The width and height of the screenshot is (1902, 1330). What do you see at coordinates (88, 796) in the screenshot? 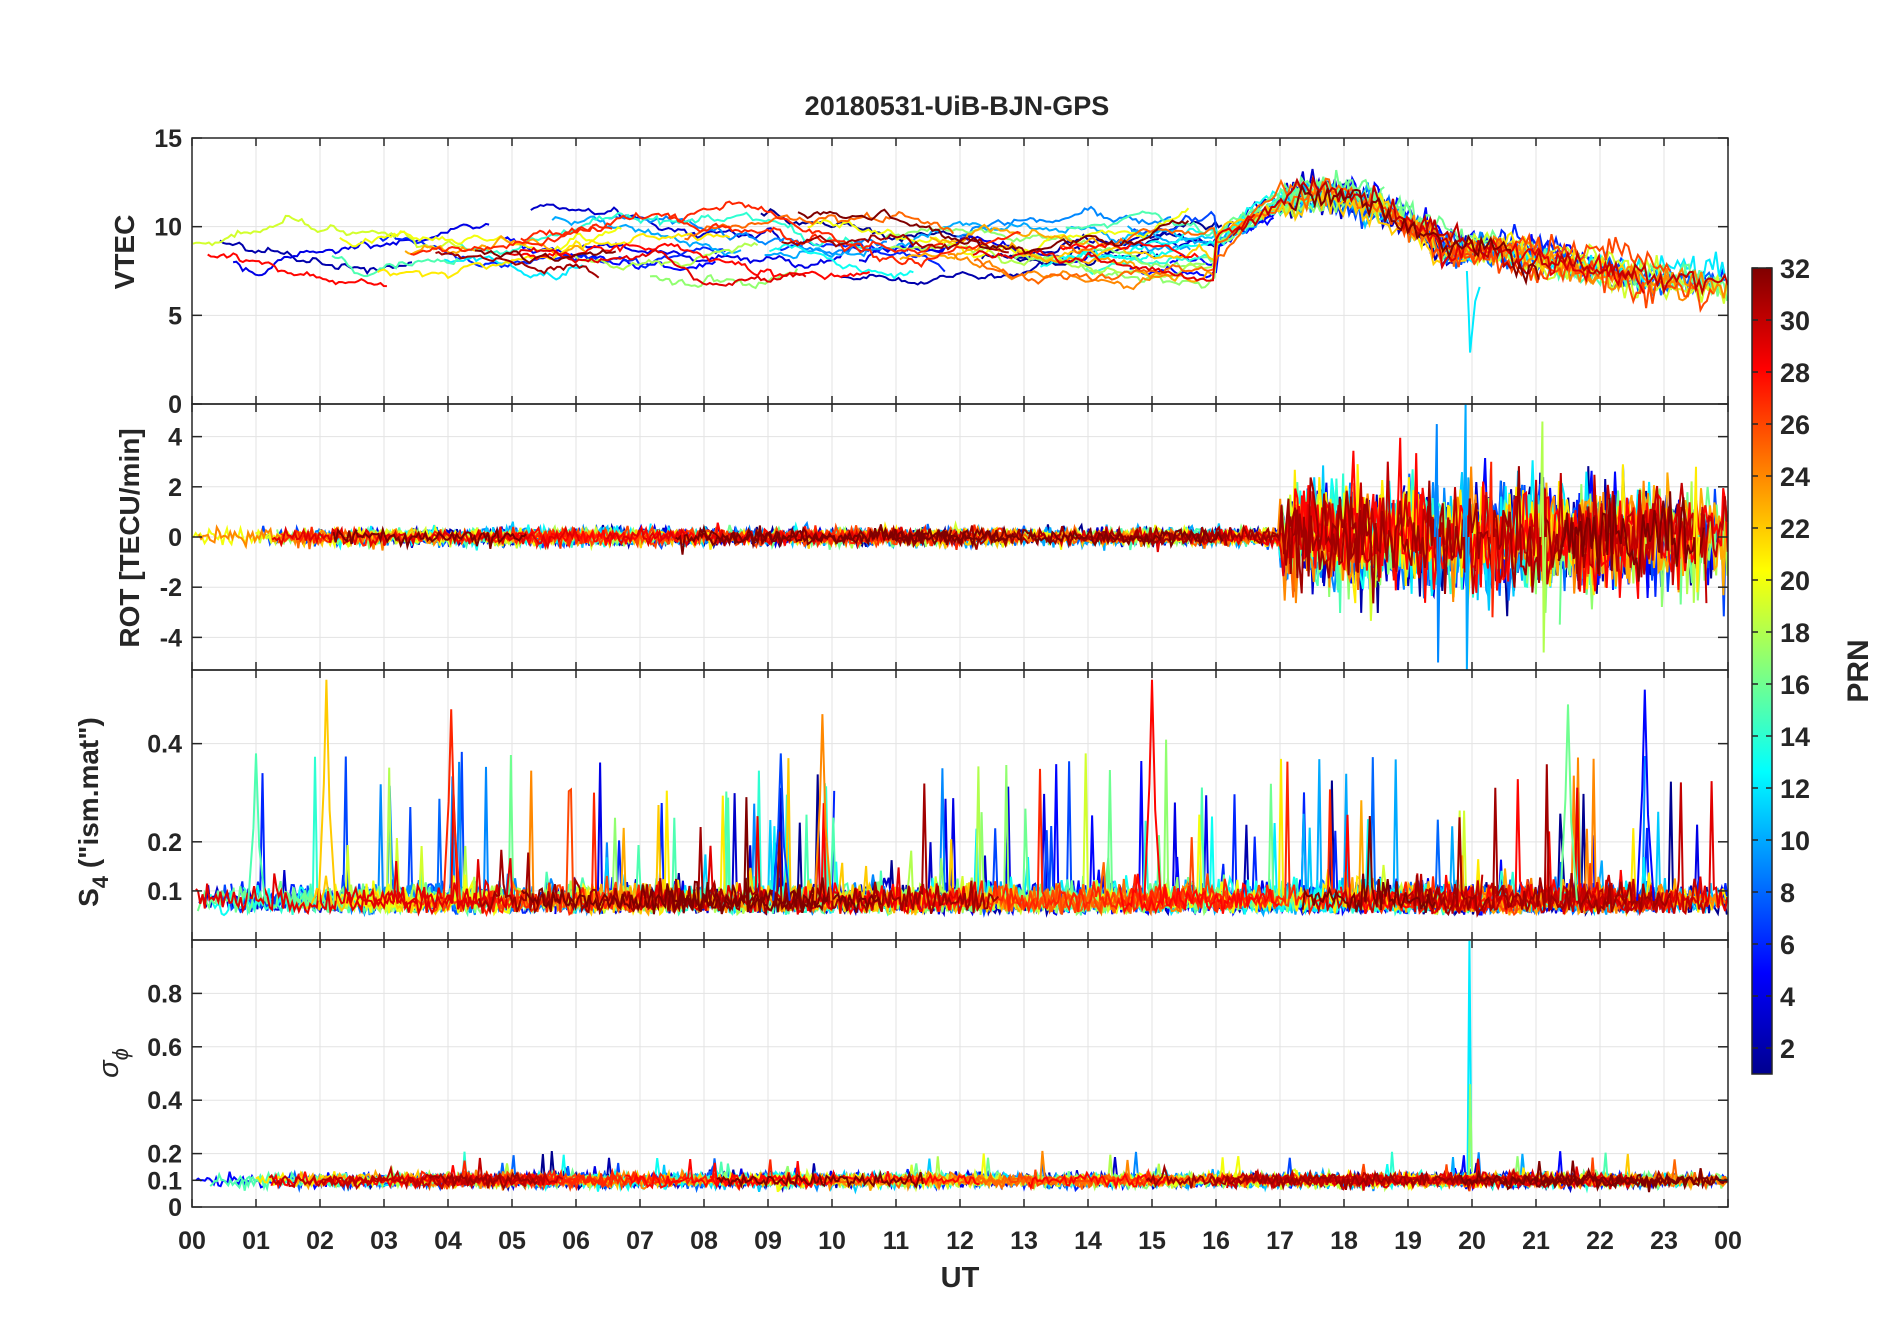
I see `s4-axis-label-rest: ("ism.mat")` at bounding box center [88, 796].